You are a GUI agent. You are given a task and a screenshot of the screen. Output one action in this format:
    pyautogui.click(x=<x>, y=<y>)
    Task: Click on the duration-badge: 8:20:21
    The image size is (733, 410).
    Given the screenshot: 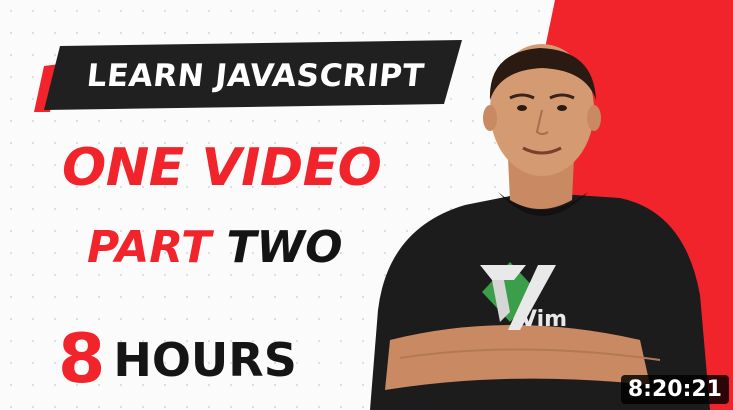 What is the action you would take?
    pyautogui.click(x=674, y=389)
    